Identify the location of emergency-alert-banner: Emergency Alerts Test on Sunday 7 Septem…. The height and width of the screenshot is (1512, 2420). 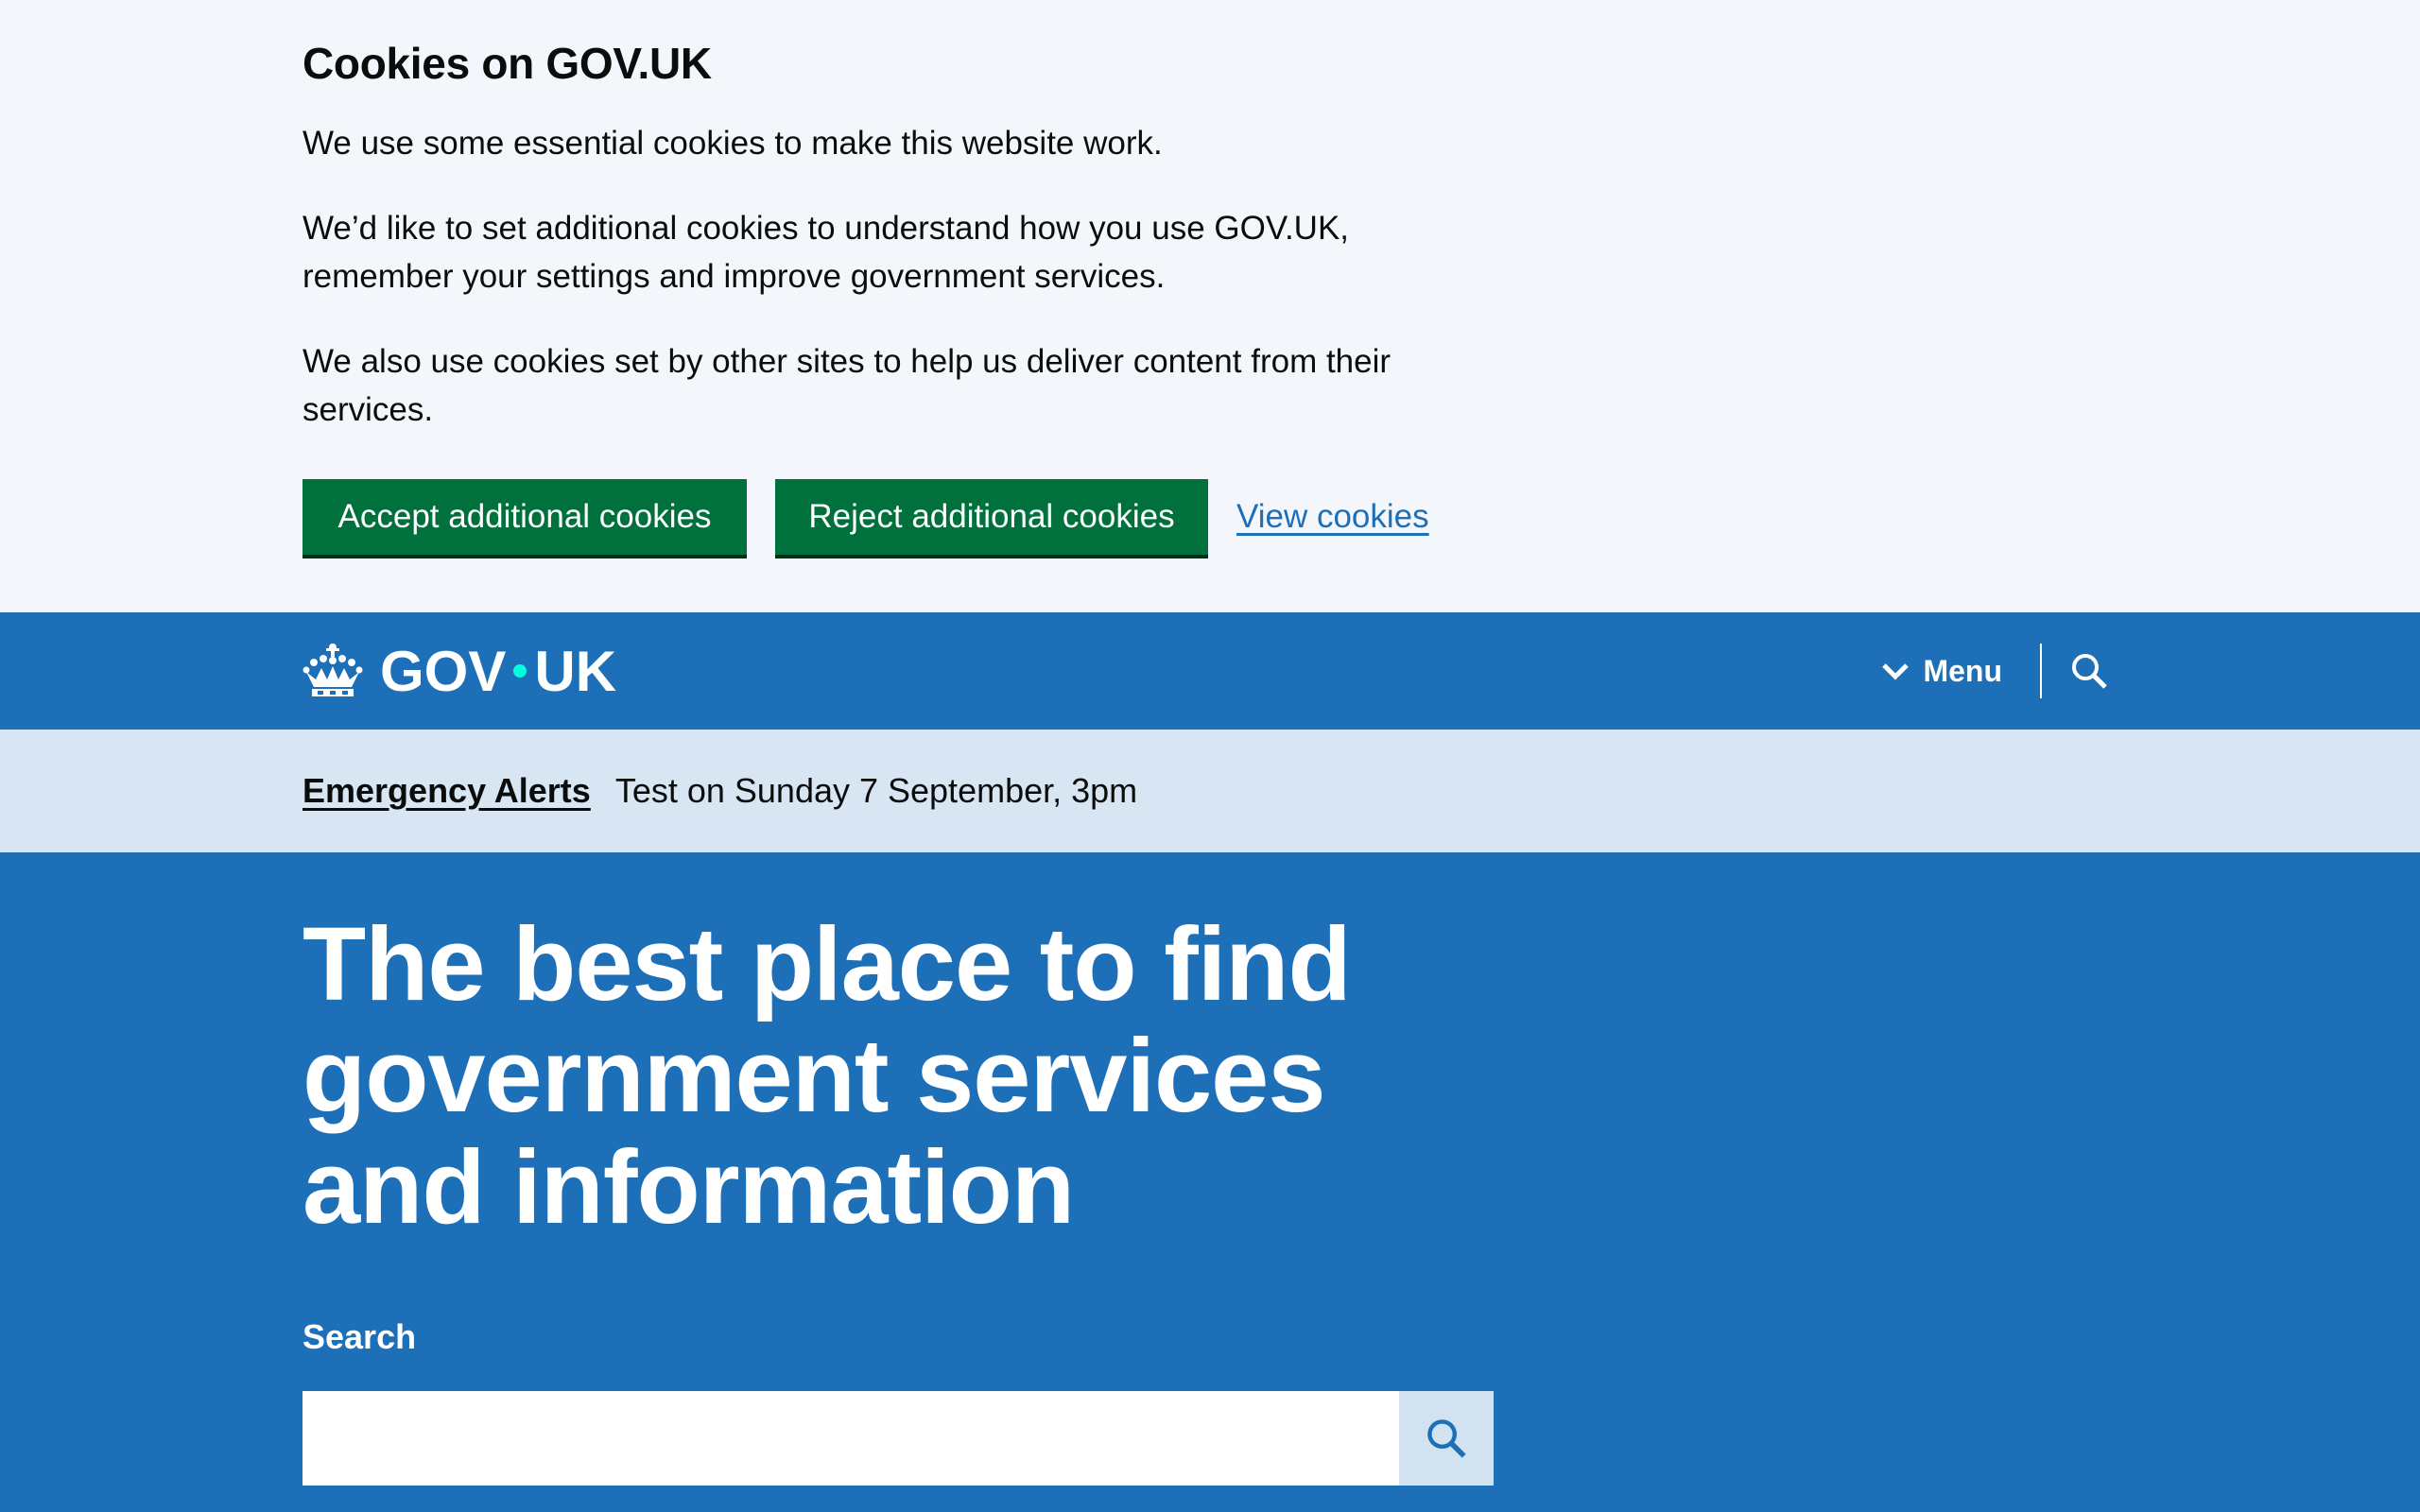
(1210, 791).